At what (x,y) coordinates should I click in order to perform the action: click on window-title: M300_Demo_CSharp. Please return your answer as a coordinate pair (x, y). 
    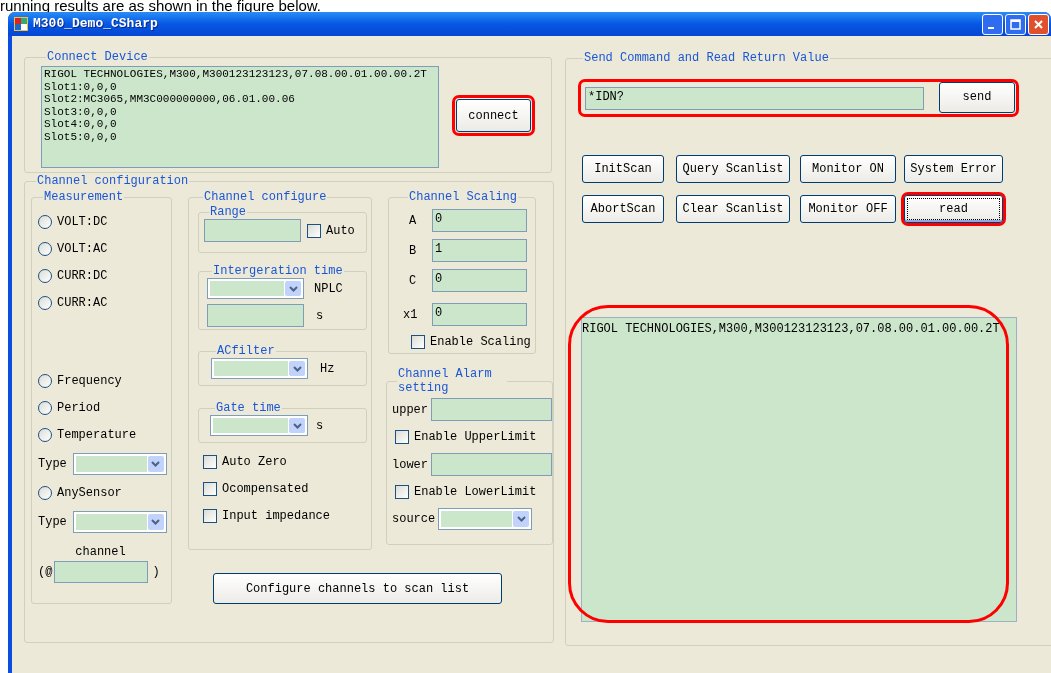
    Looking at the image, I should click on (95, 24).